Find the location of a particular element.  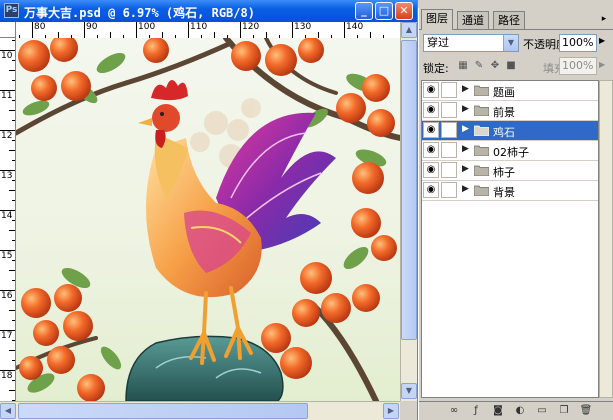

layer-row: ◉ ▶ 前景 is located at coordinates (510, 111).